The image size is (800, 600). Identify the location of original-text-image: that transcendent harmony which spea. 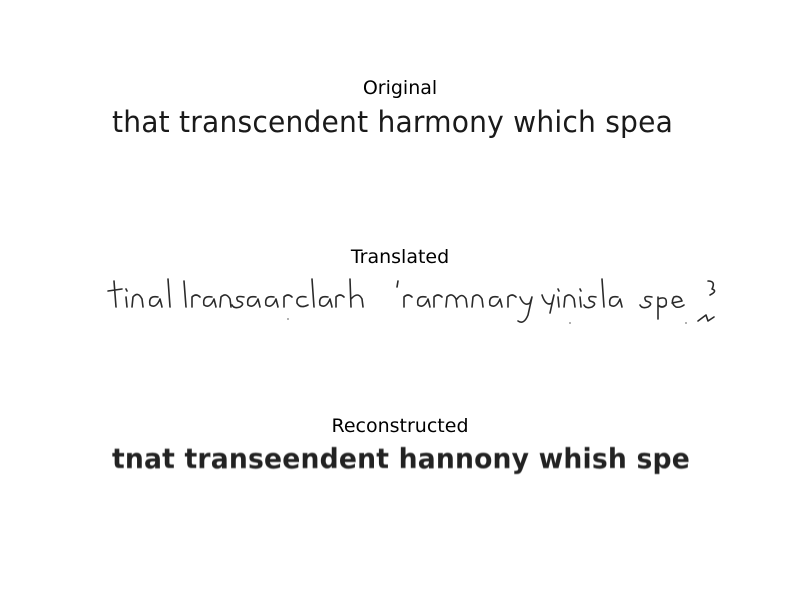
(412, 124).